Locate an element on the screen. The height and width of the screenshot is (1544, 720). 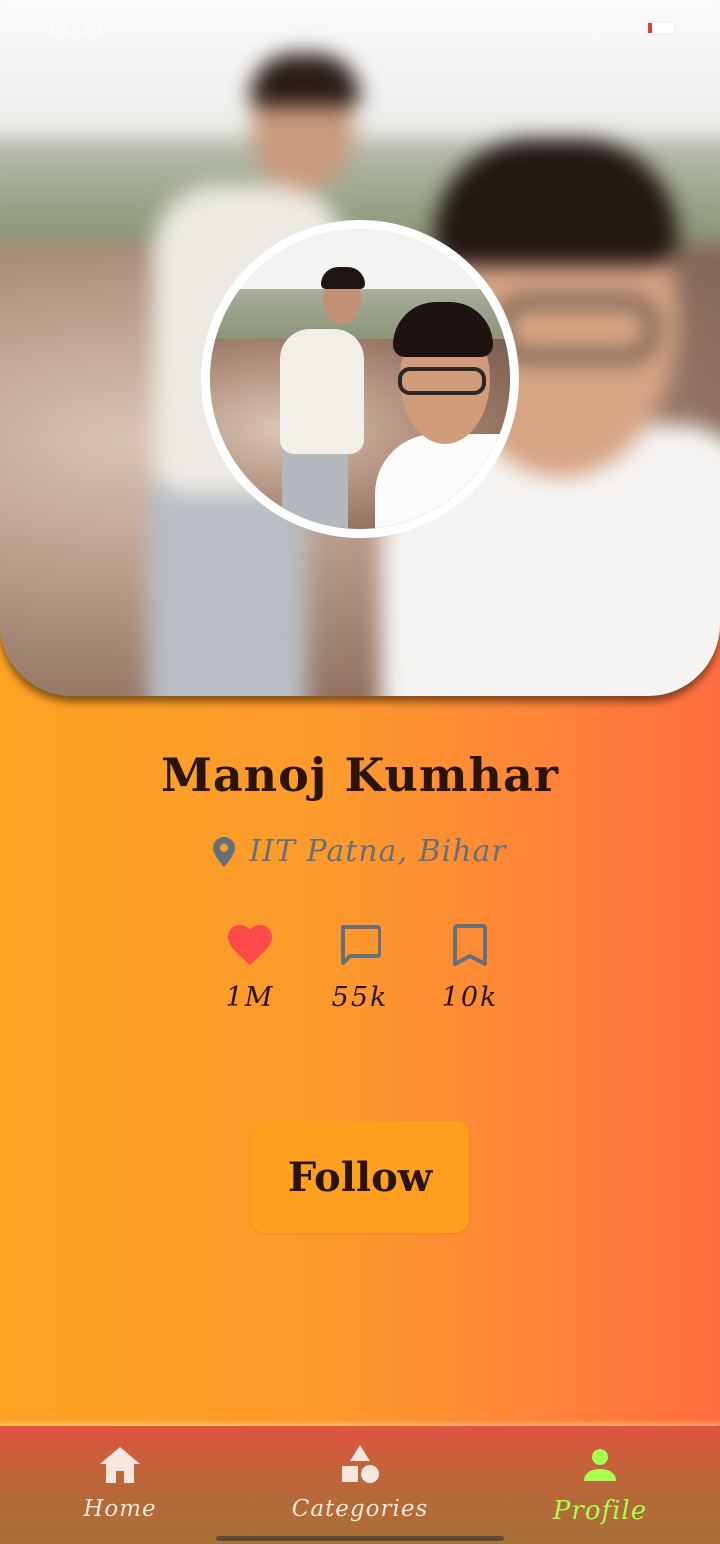
nav-label-home: Home is located at coordinates (120, 1509).